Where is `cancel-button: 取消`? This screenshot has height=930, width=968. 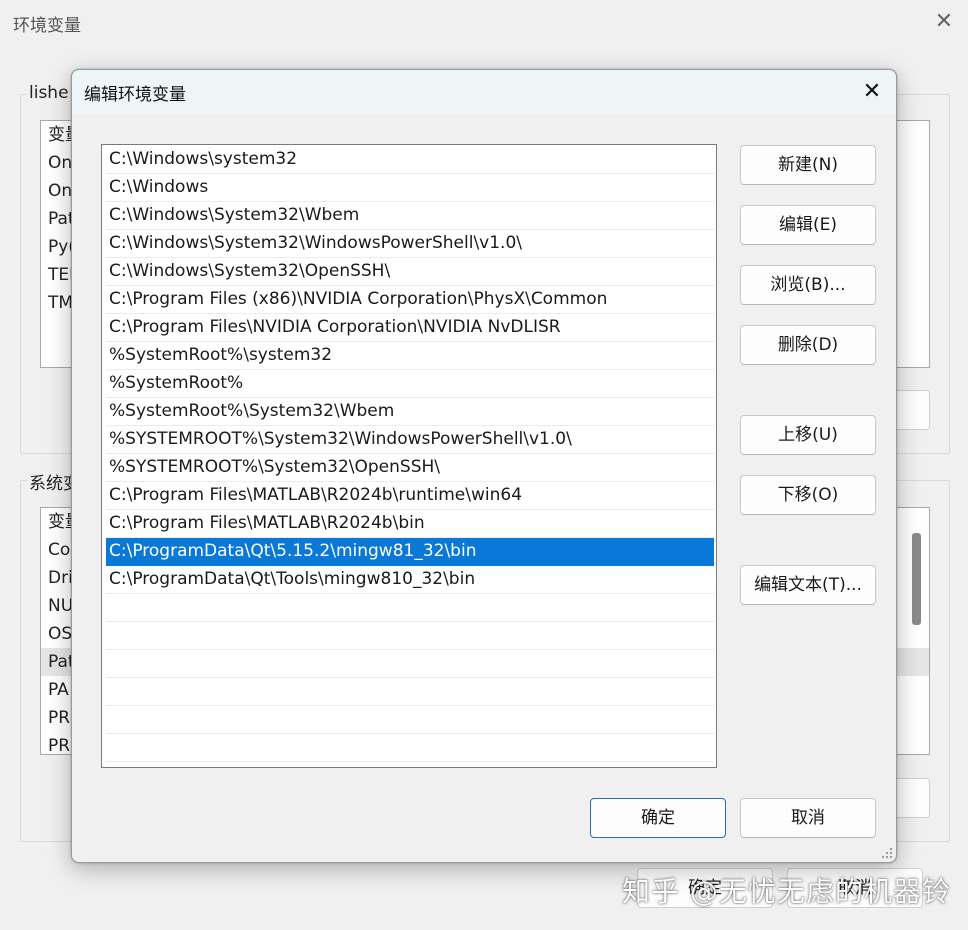
cancel-button: 取消 is located at coordinates (808, 818).